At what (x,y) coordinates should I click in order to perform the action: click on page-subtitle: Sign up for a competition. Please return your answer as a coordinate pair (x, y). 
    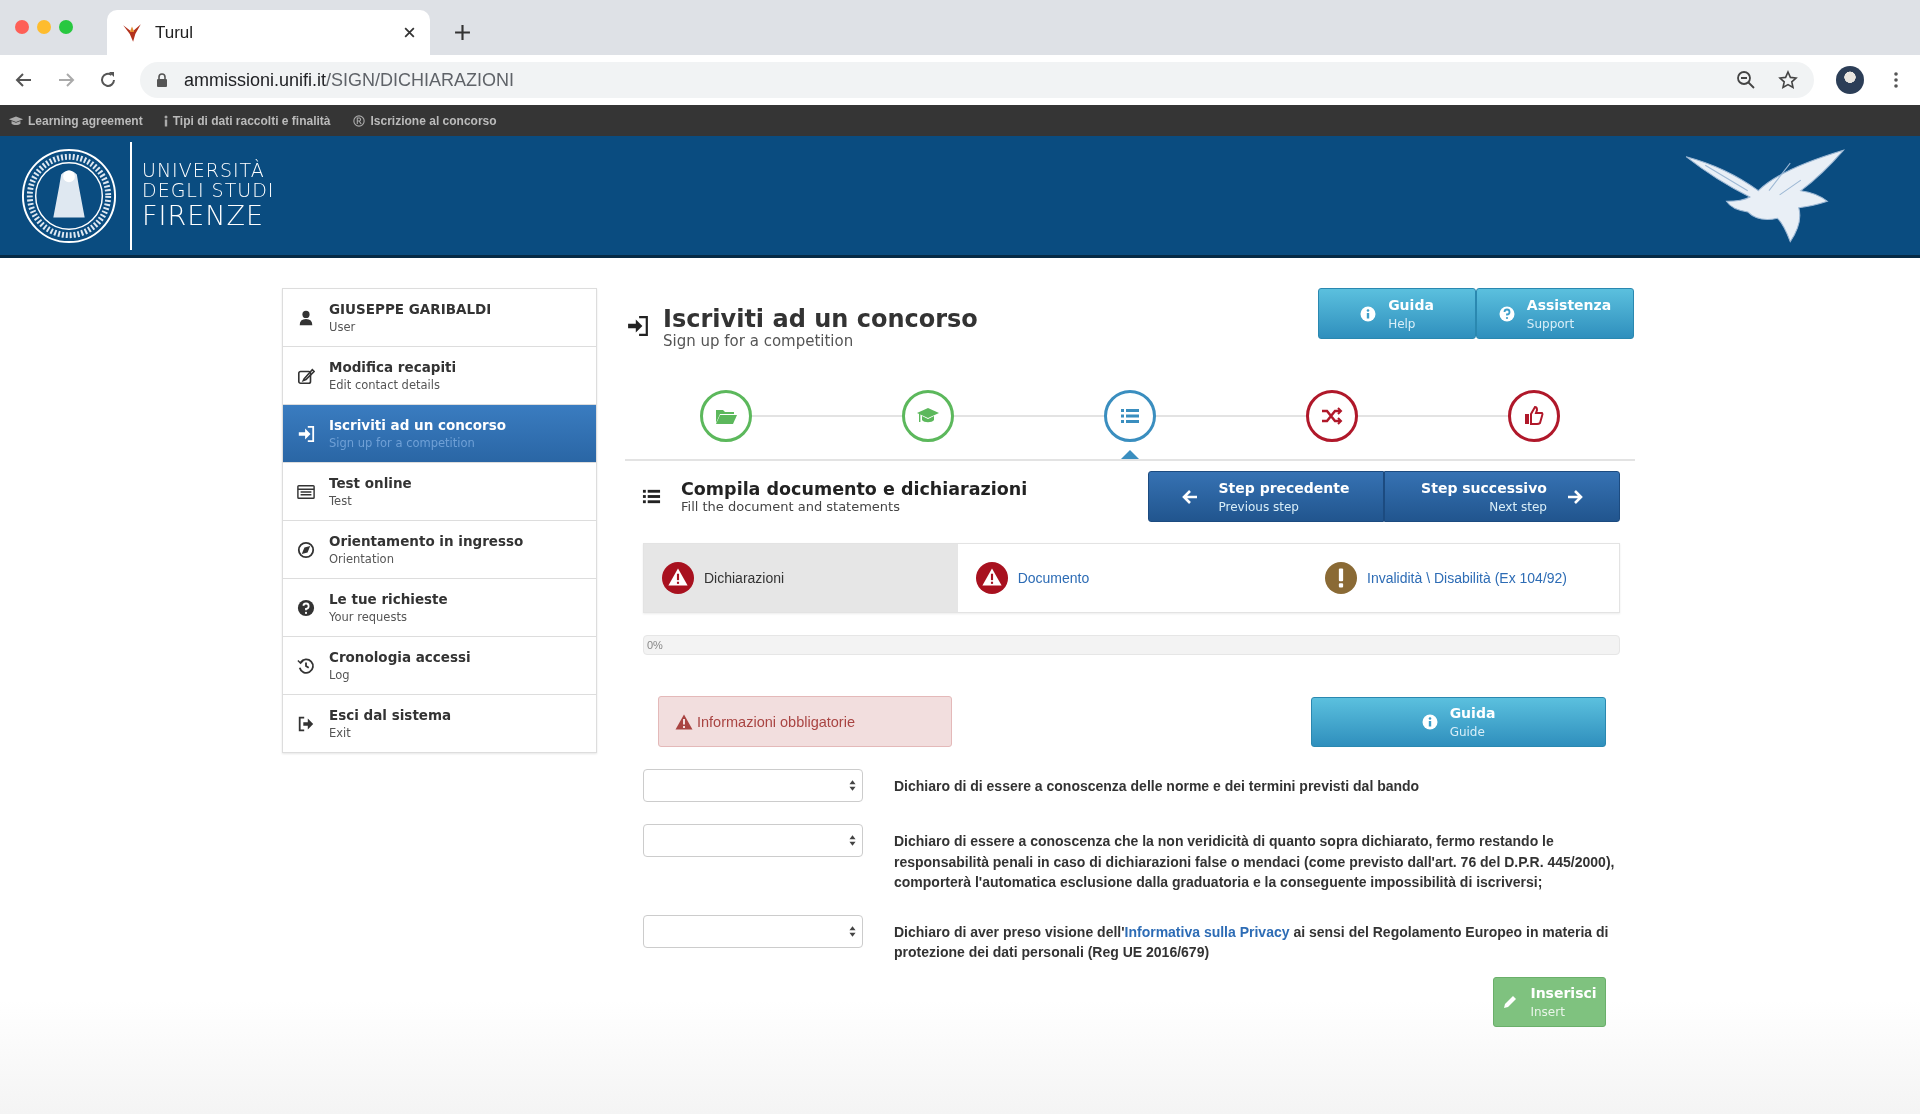
    Looking at the image, I should click on (759, 341).